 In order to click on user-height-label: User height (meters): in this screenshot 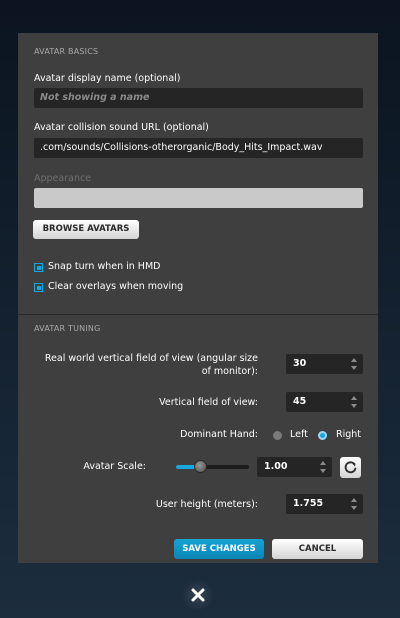, I will do `click(206, 504)`.